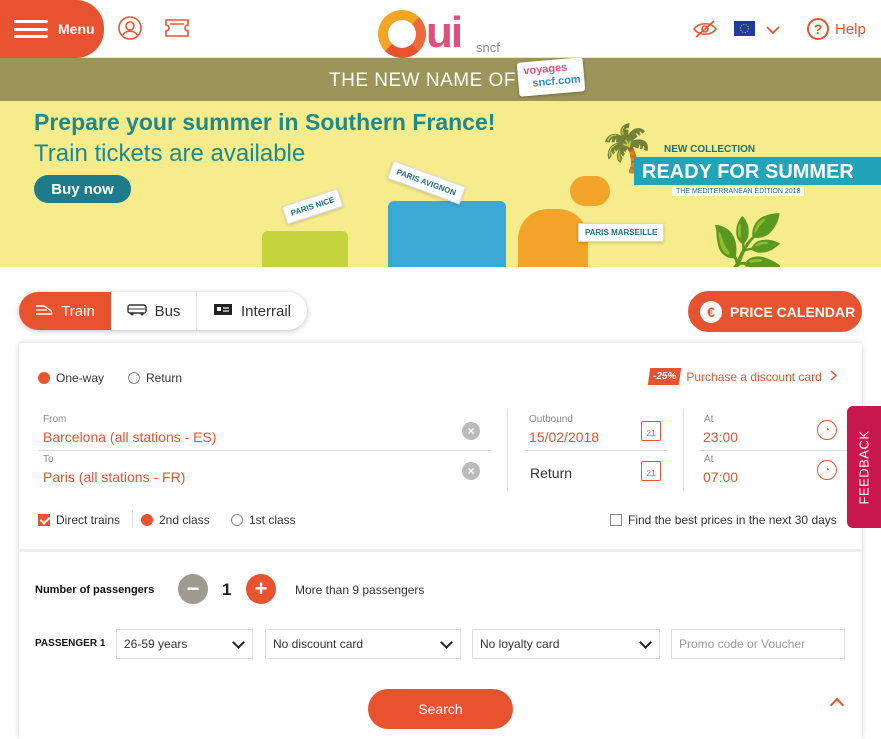  I want to click on return-date-field: Return, so click(551, 473).